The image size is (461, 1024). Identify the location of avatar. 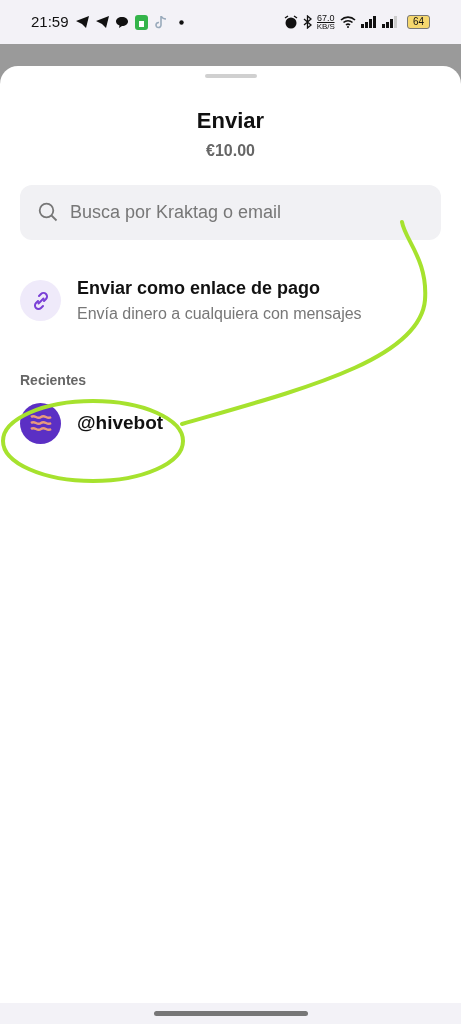
(40, 423).